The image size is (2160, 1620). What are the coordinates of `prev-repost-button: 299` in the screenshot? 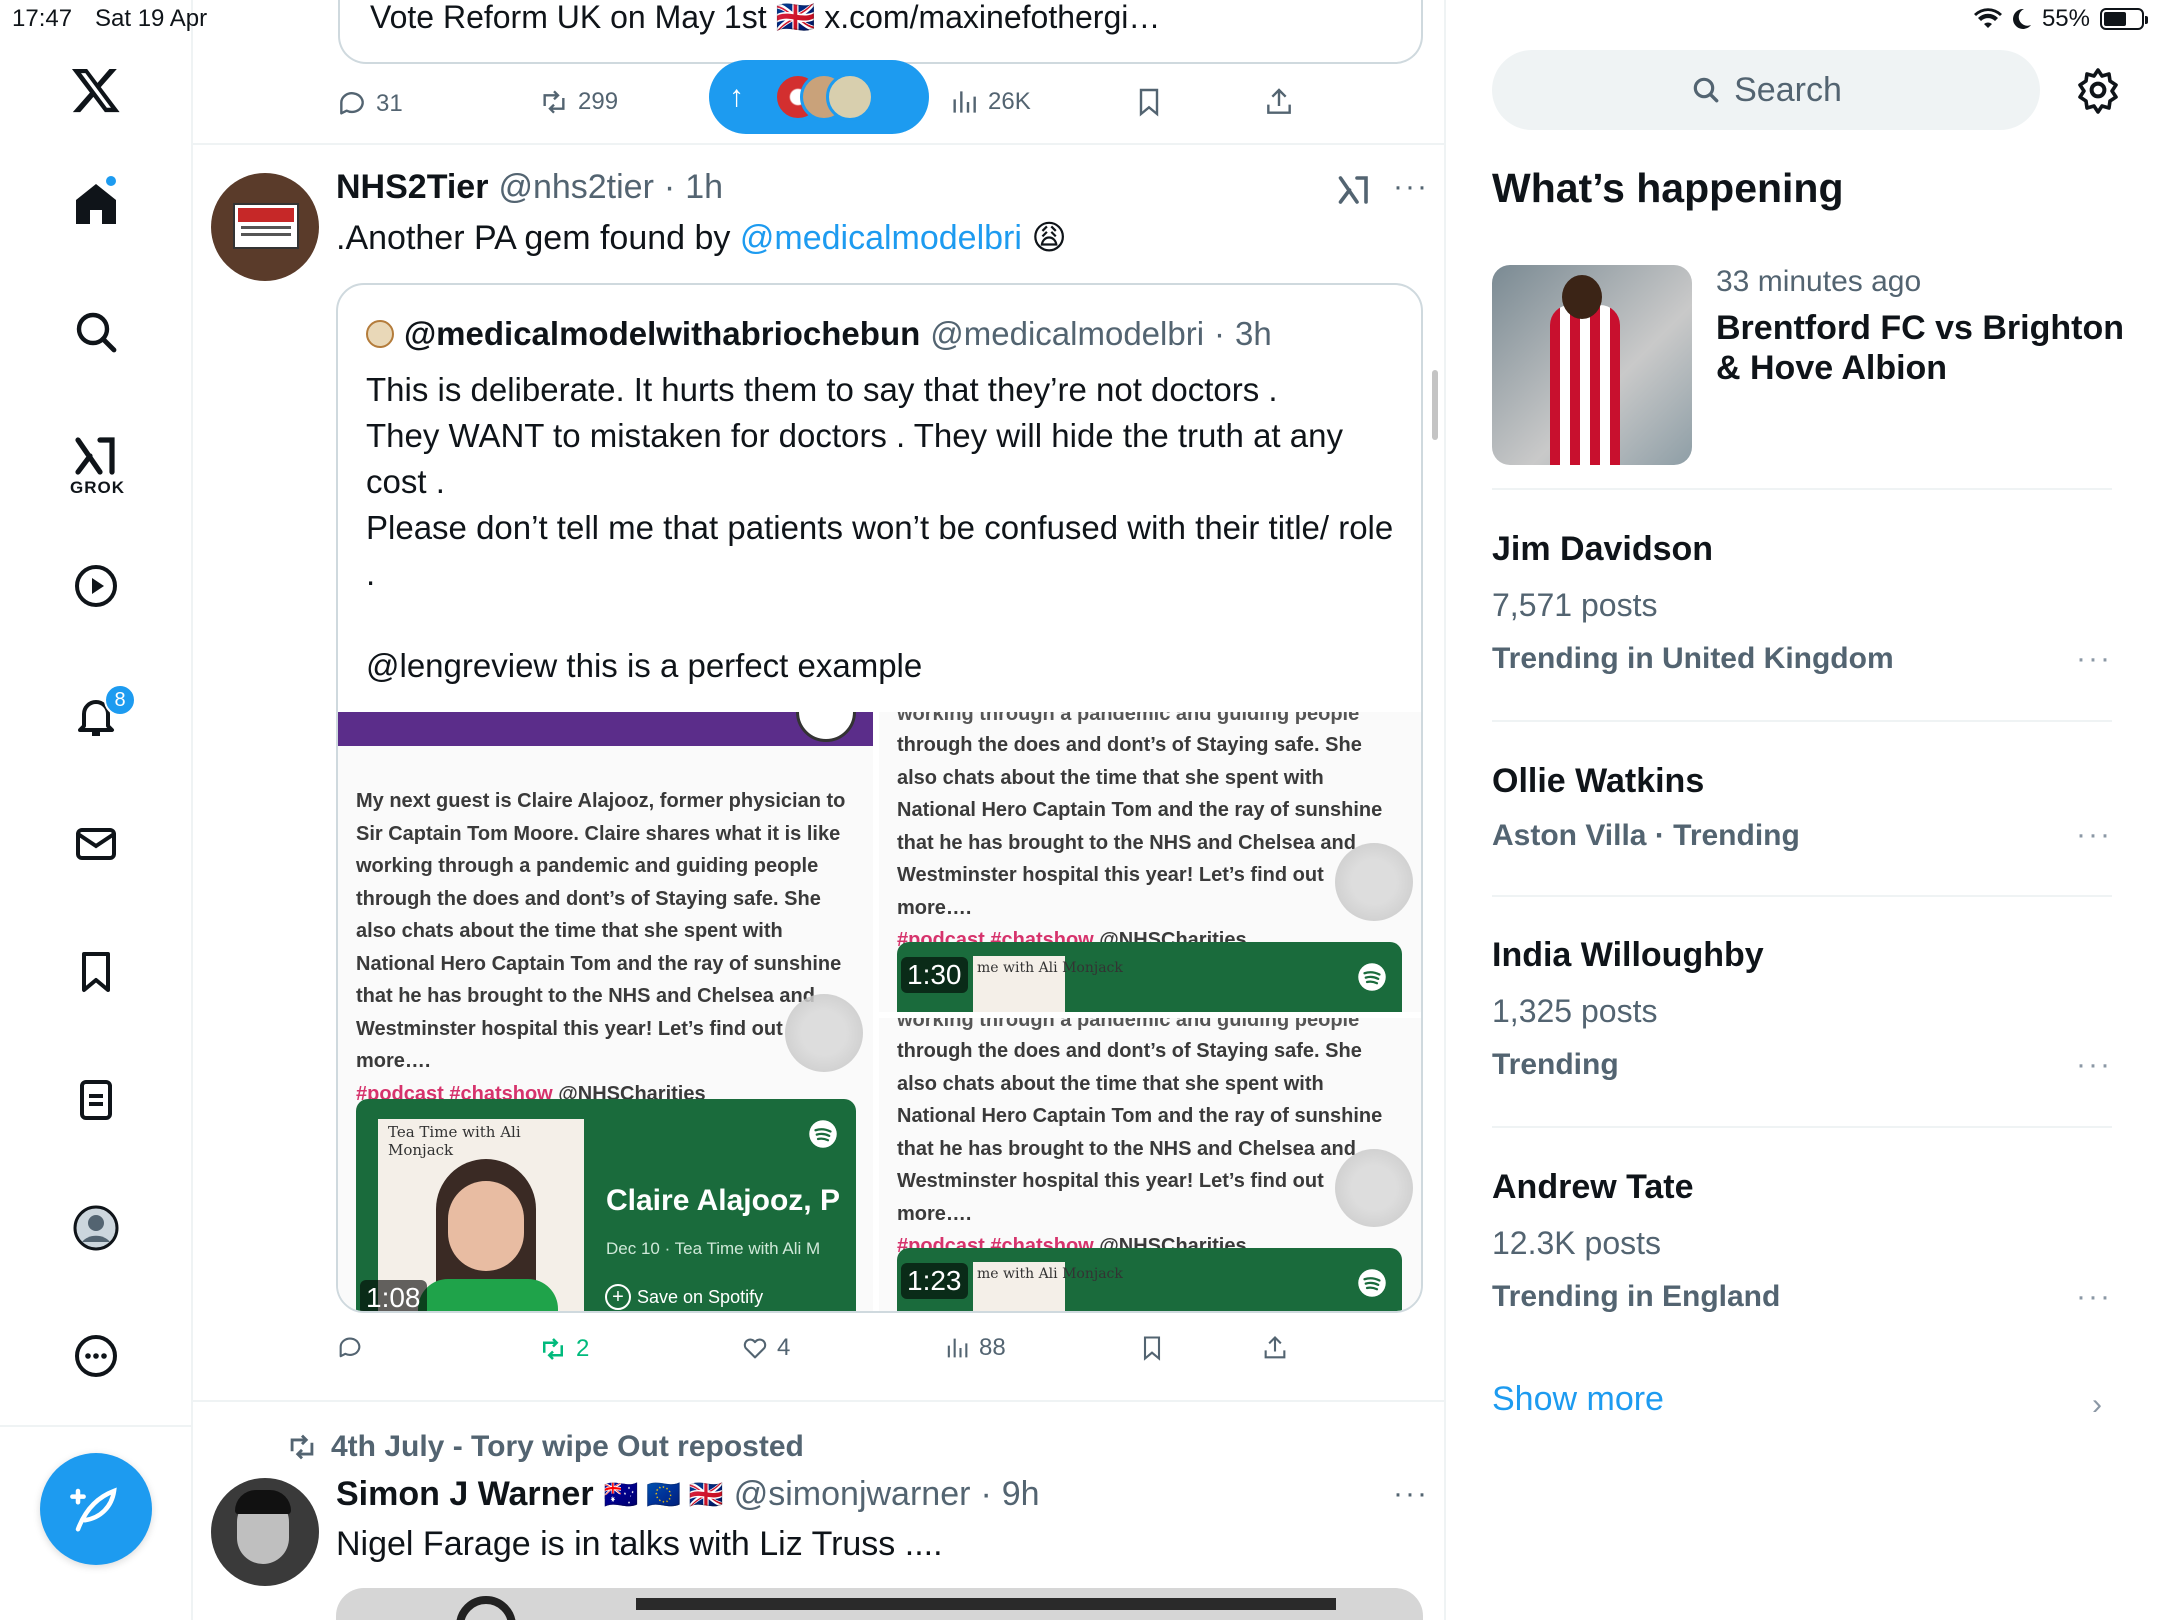 It's located at (578, 102).